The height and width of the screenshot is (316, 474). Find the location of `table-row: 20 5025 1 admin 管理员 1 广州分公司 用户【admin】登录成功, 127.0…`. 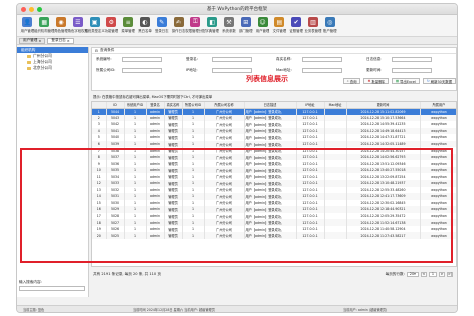

table-row: 20 5025 1 admin 管理员 1 广州分公司 用户【admin】登录成功, 127.0… is located at coordinates (274, 235).